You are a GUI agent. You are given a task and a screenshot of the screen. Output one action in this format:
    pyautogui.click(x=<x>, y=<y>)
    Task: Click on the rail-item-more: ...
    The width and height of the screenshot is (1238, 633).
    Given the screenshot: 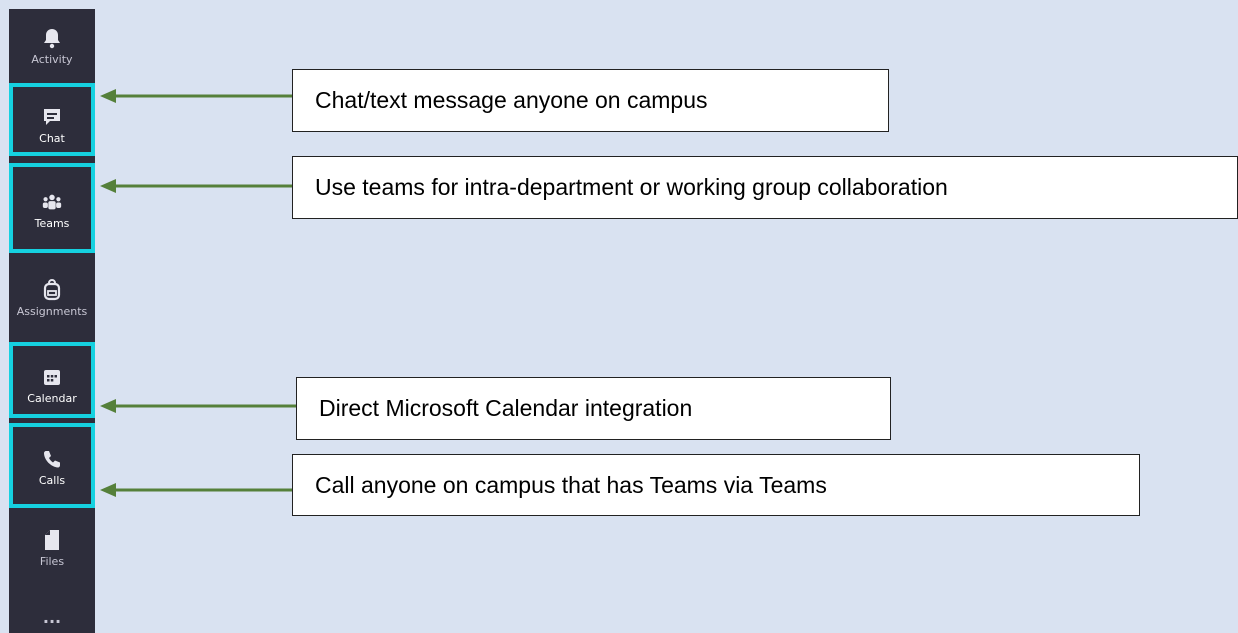 What is the action you would take?
    pyautogui.click(x=52, y=617)
    